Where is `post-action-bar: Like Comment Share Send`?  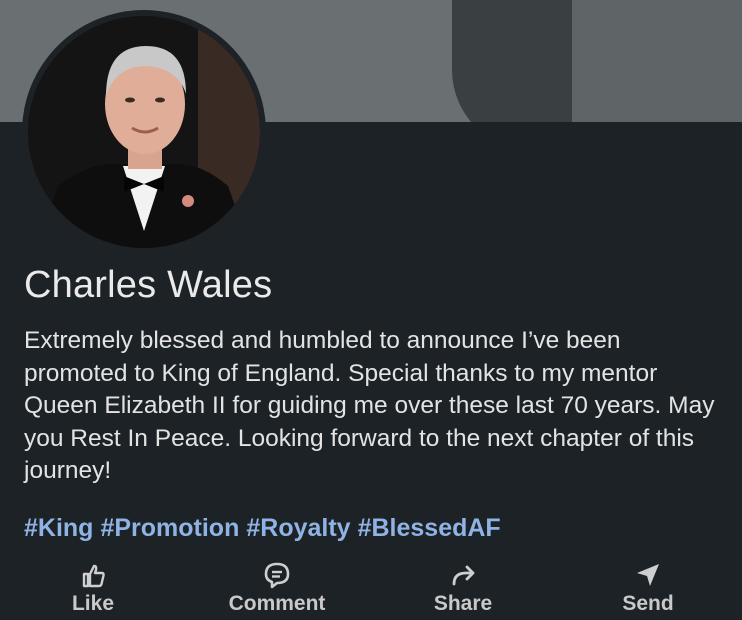
post-action-bar: Like Comment Share Send is located at coordinates (371, 588).